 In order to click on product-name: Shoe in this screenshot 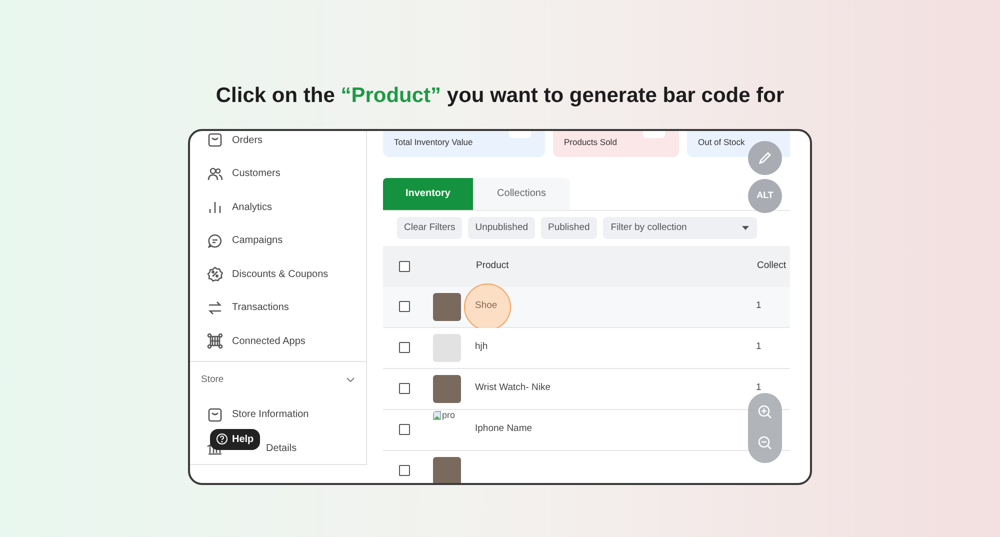, I will do `click(486, 306)`.